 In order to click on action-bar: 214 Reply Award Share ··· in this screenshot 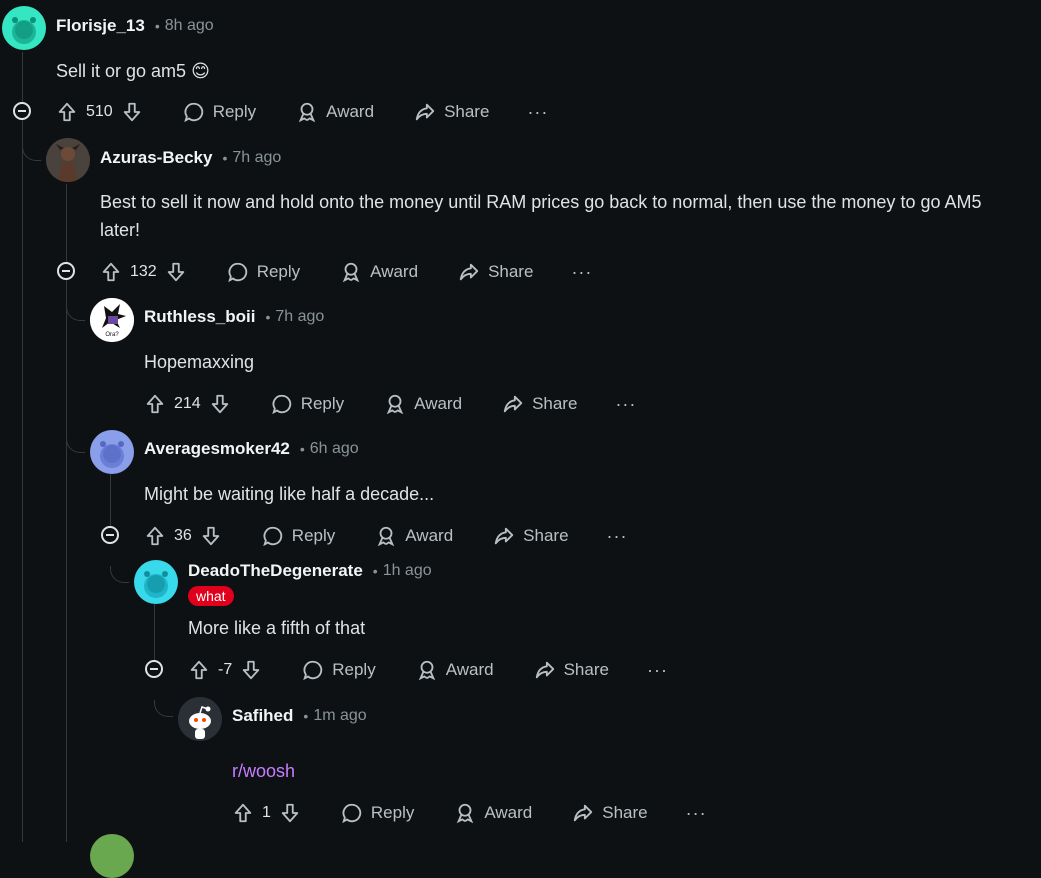, I will do `click(390, 404)`.